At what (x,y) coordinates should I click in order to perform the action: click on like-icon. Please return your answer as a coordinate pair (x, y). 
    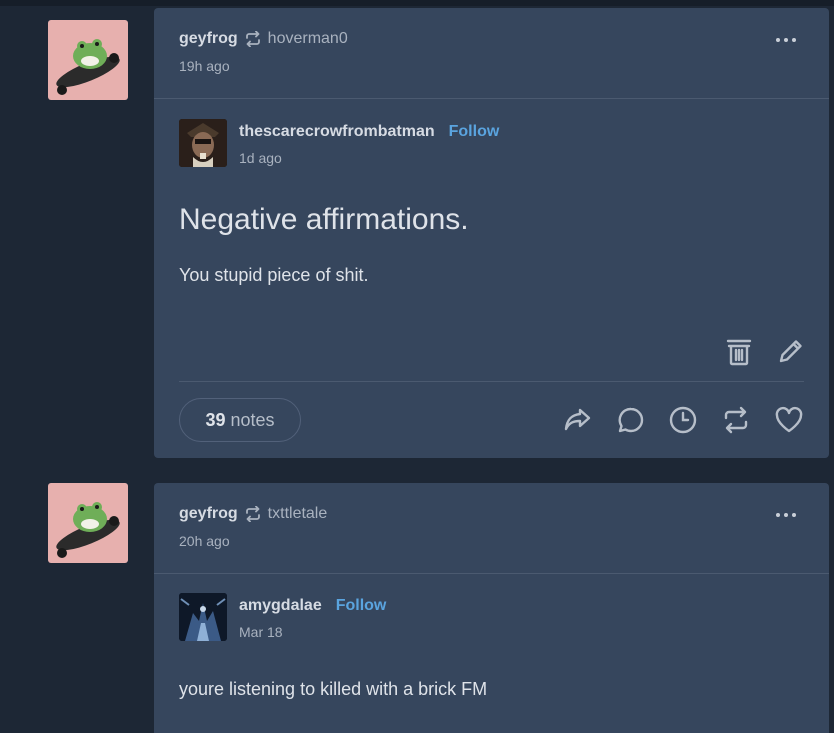
    Looking at the image, I should click on (789, 420).